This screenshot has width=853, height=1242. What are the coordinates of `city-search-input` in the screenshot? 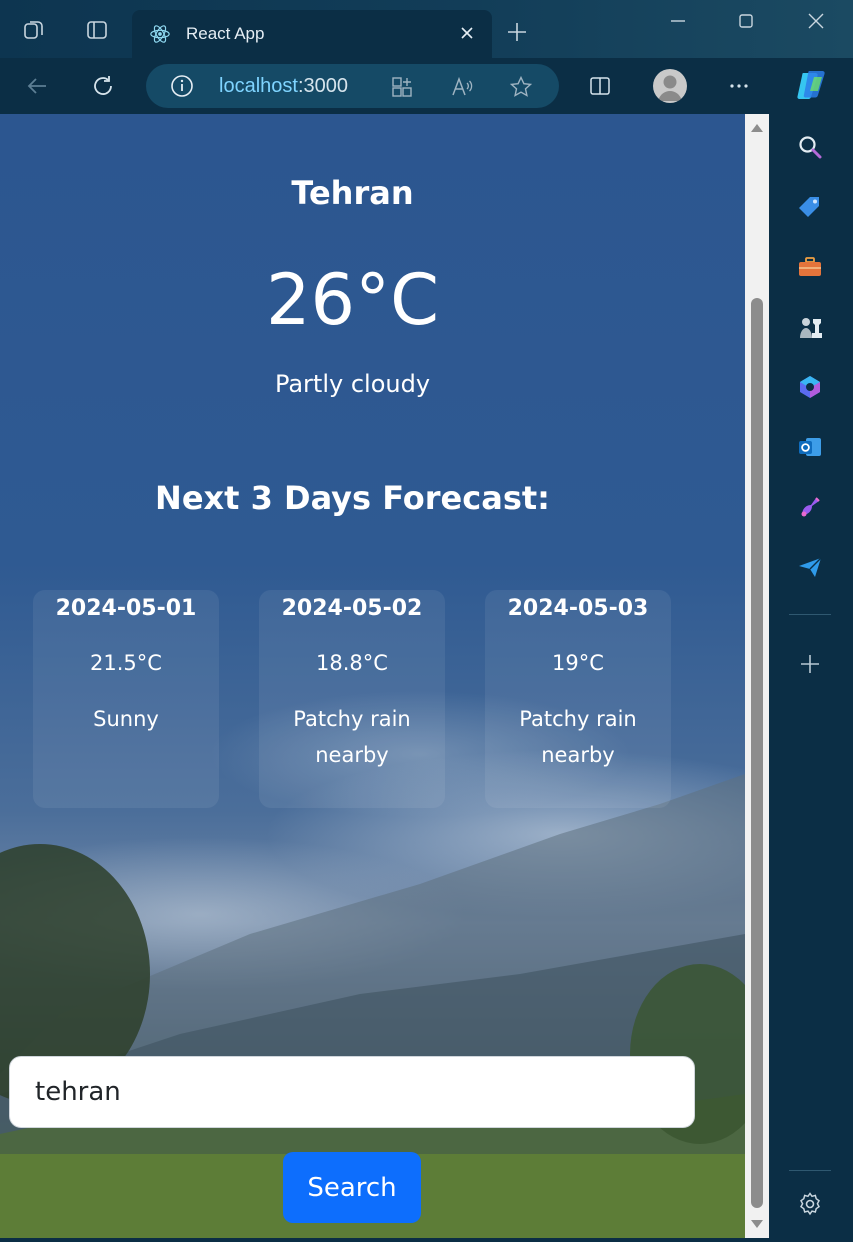 It's located at (352, 1092).